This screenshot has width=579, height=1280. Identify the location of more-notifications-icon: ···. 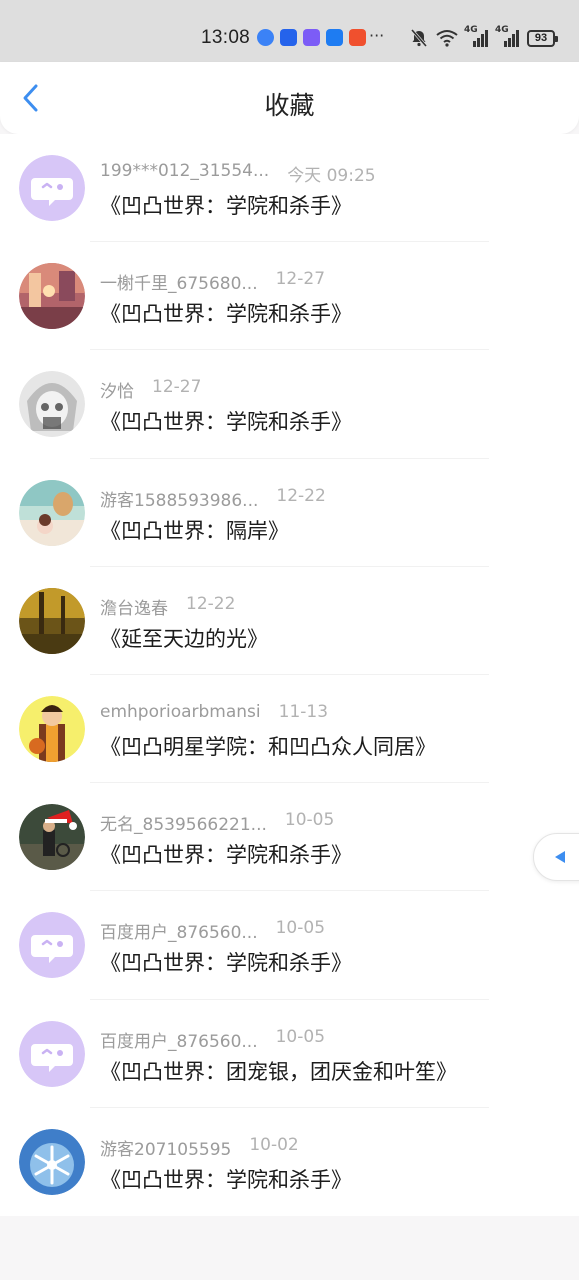
(377, 35).